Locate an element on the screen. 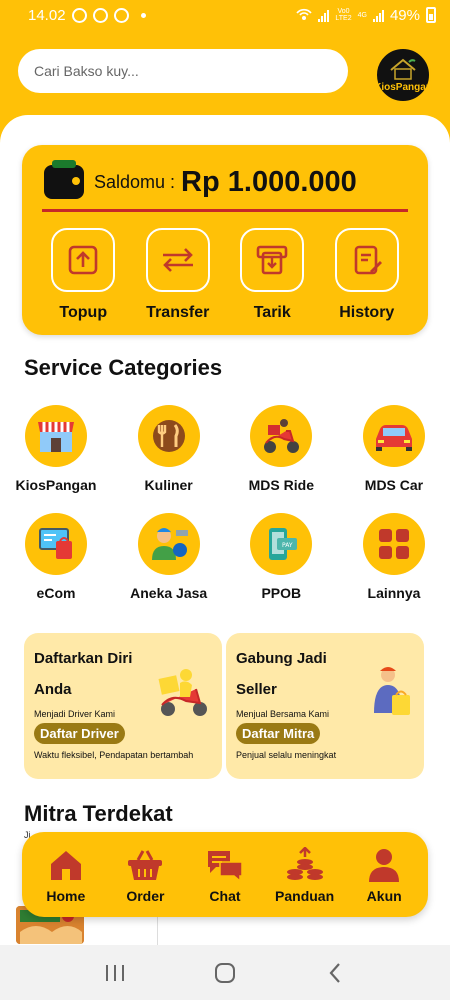 This screenshot has width=450, height=1000. svg-text: PAY is located at coordinates (287, 545).